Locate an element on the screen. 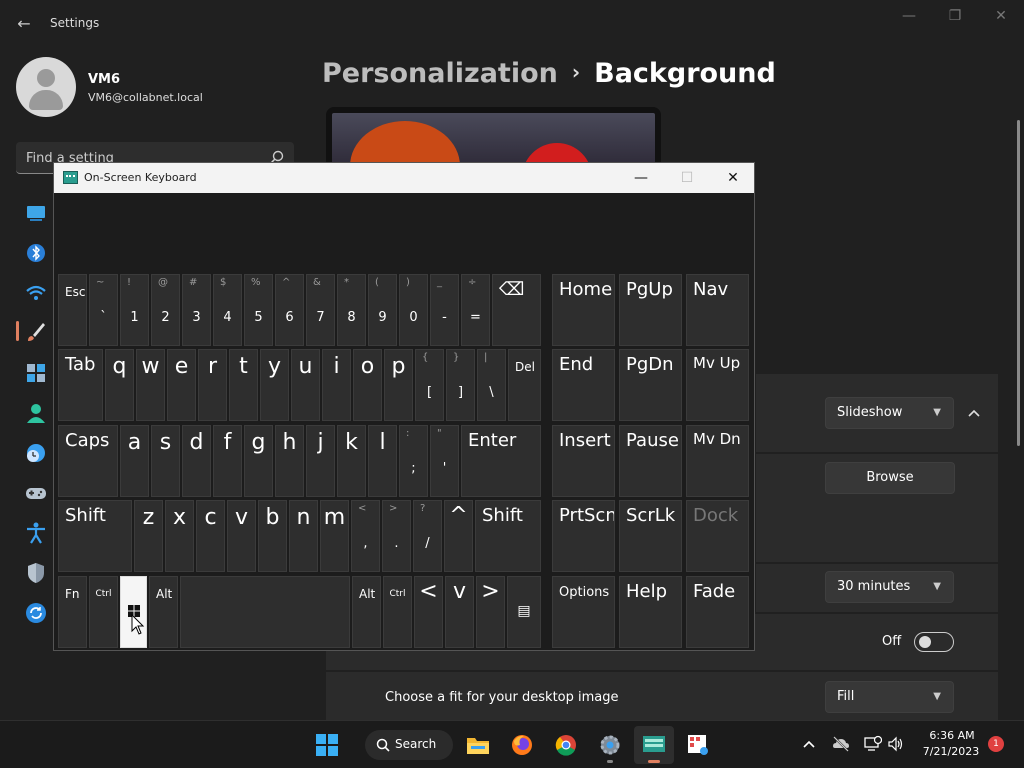  key-caps: Caps is located at coordinates (88, 461).